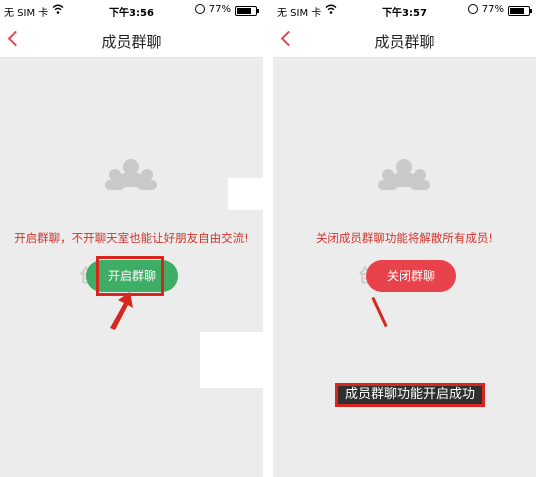 The height and width of the screenshot is (477, 536). What do you see at coordinates (404, 11) in the screenshot?
I see `status-bar: 无 SIM 卡 下午3:57 77%` at bounding box center [404, 11].